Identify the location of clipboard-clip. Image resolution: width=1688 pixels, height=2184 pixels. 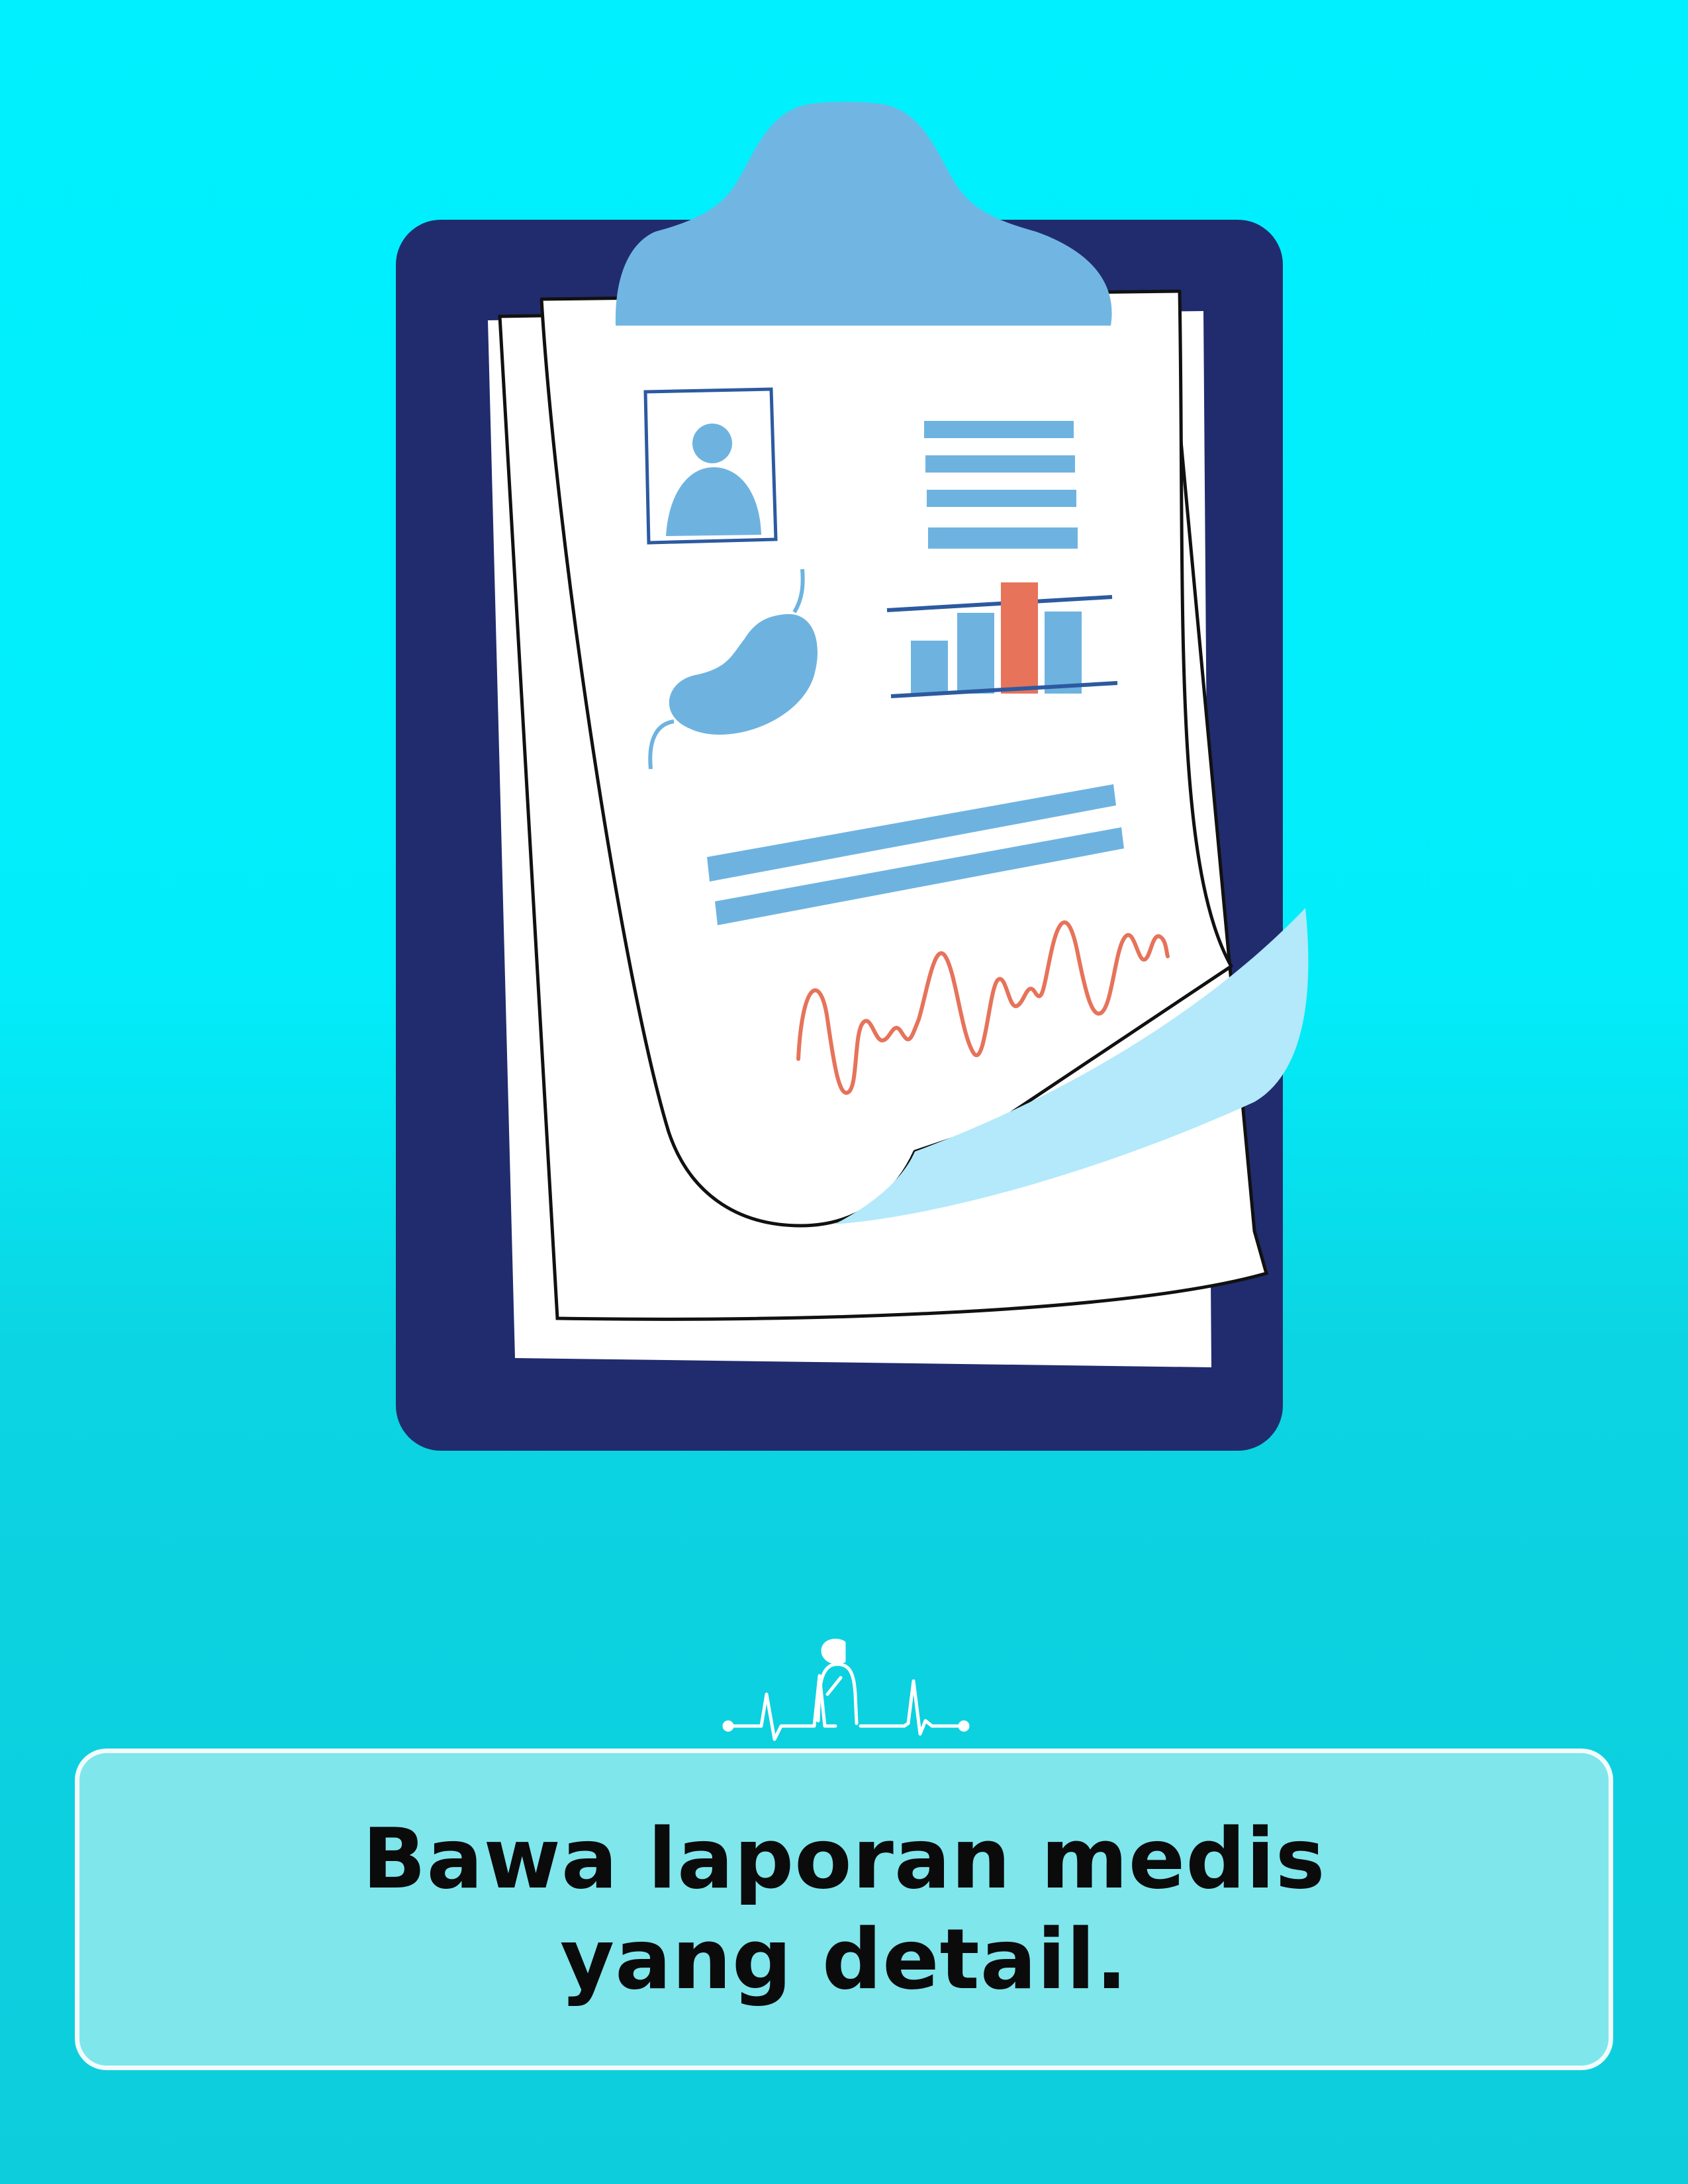
(863, 214).